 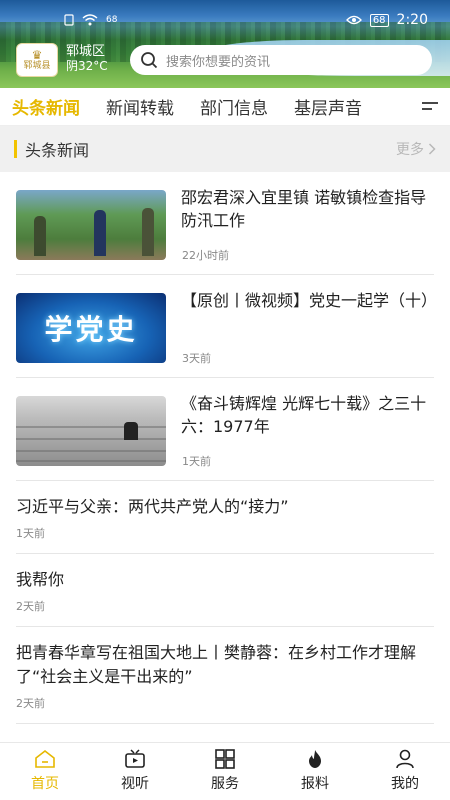 What do you see at coordinates (379, 20) in the screenshot?
I see `battery-level: 68` at bounding box center [379, 20].